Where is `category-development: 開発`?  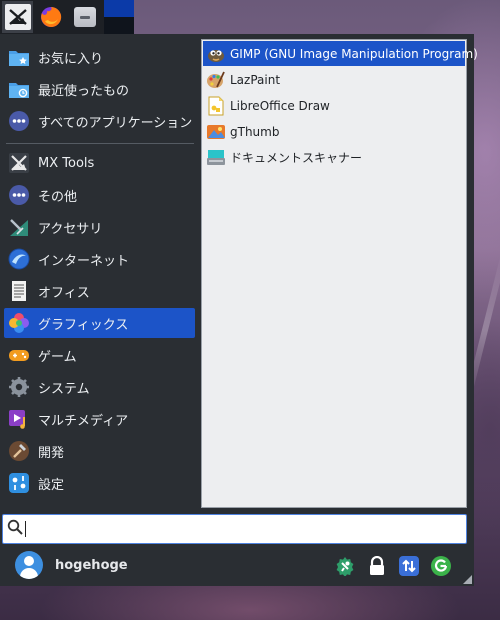 category-development: 開発 is located at coordinates (99, 451).